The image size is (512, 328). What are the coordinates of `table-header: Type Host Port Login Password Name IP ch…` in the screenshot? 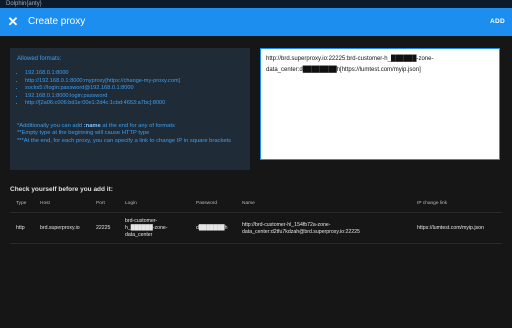 It's located at (256, 205).